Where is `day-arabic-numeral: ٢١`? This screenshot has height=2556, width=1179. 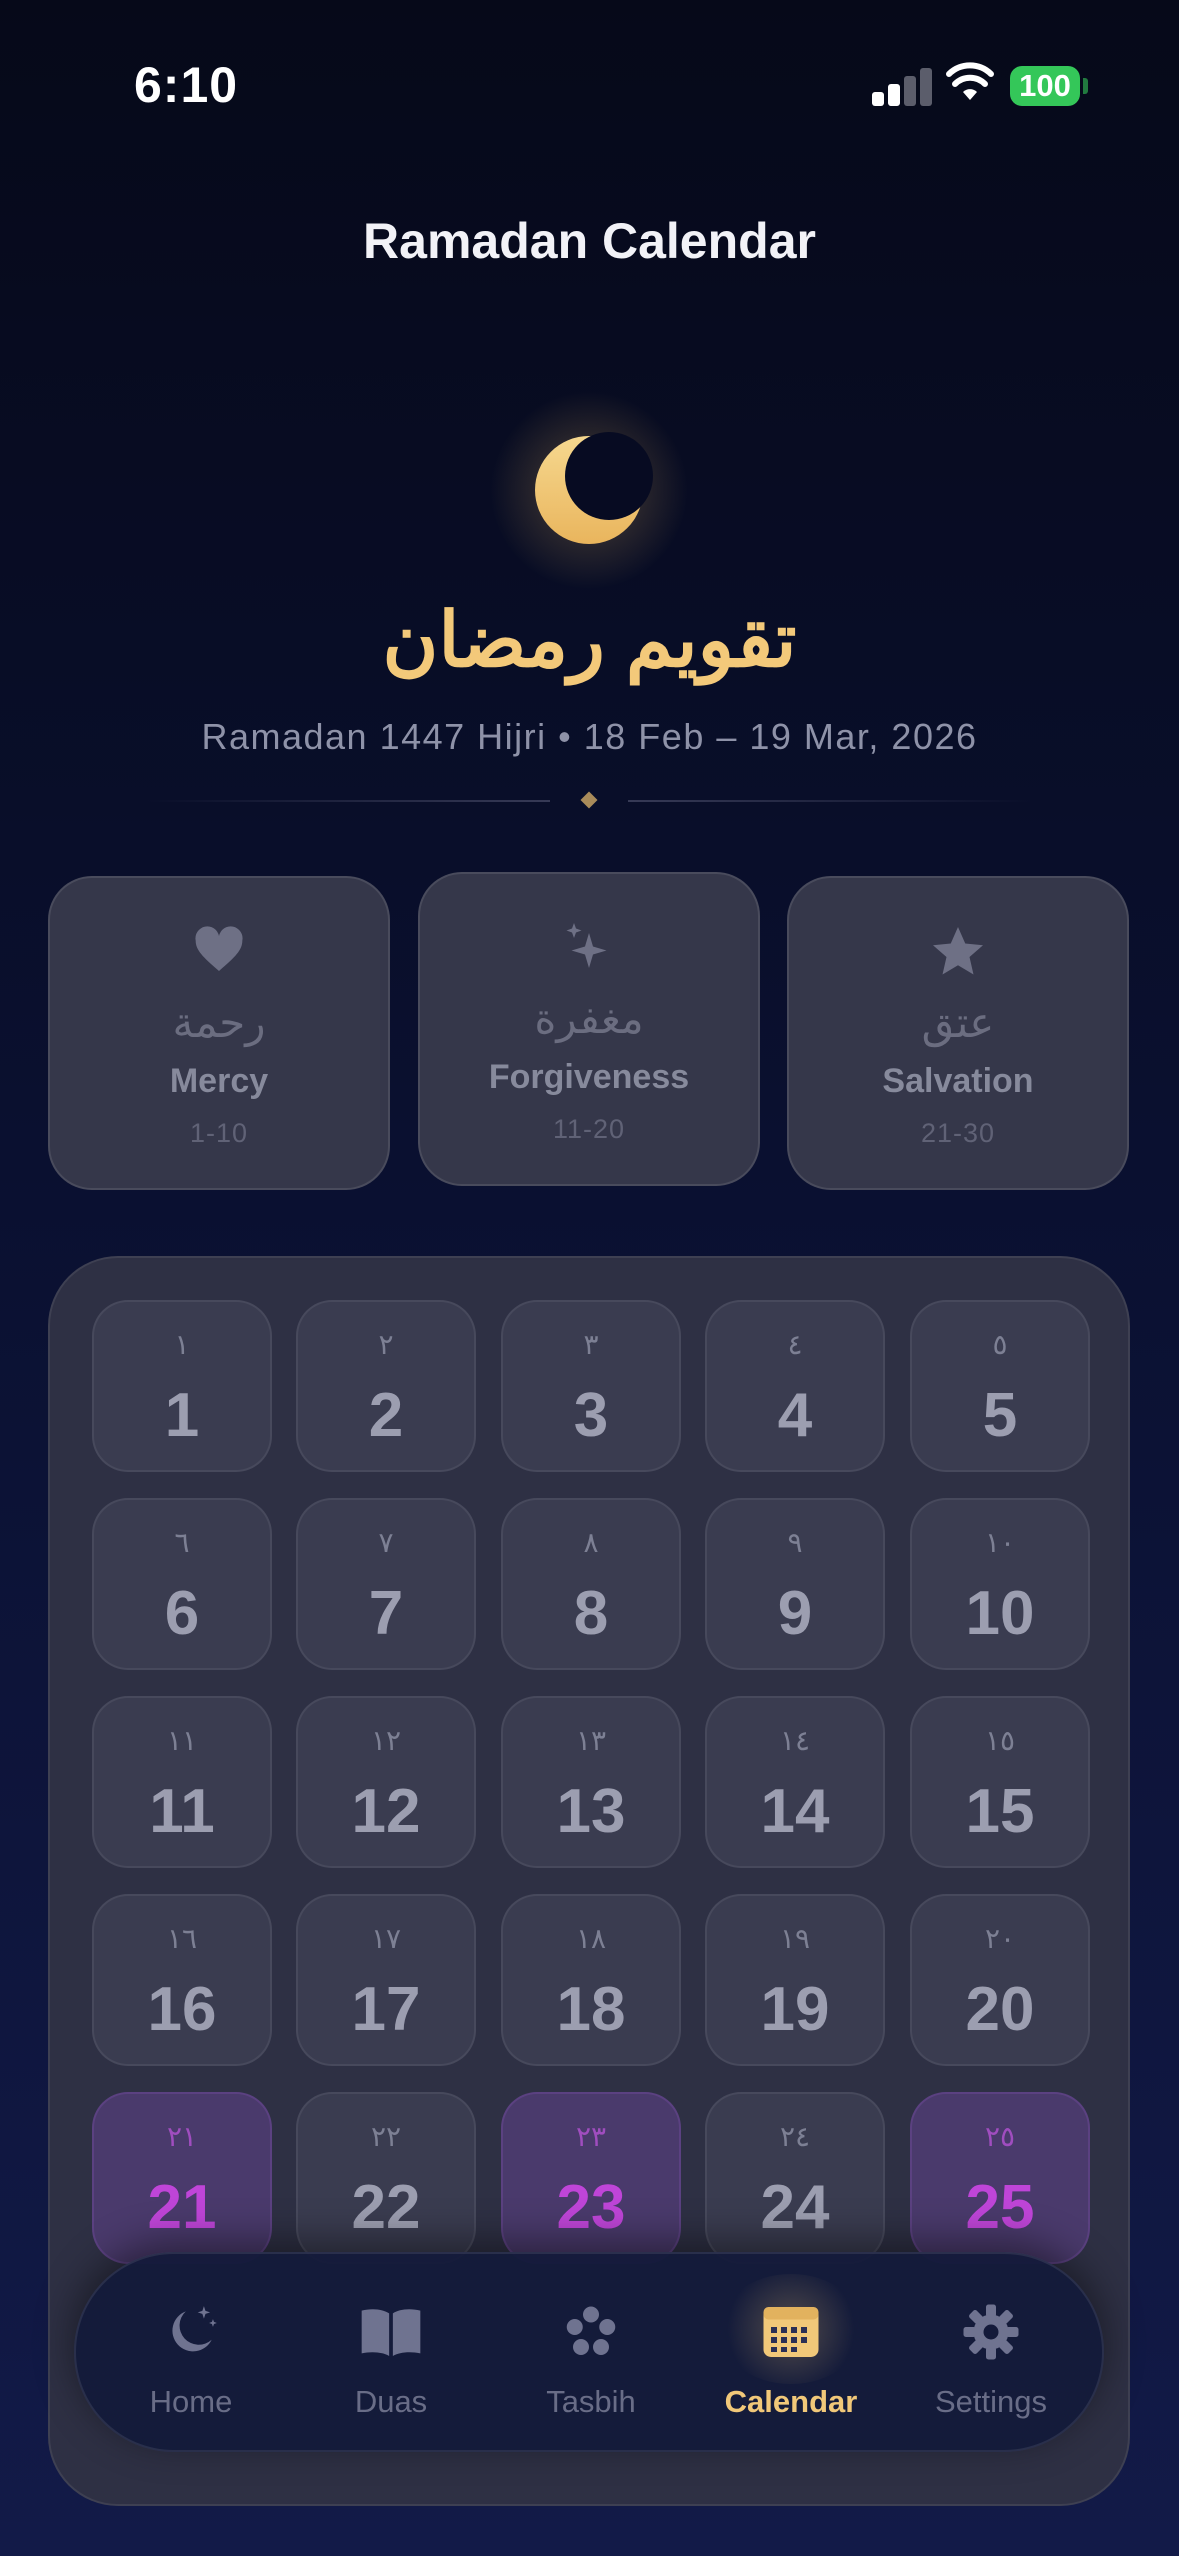 day-arabic-numeral: ٢١ is located at coordinates (182, 2136).